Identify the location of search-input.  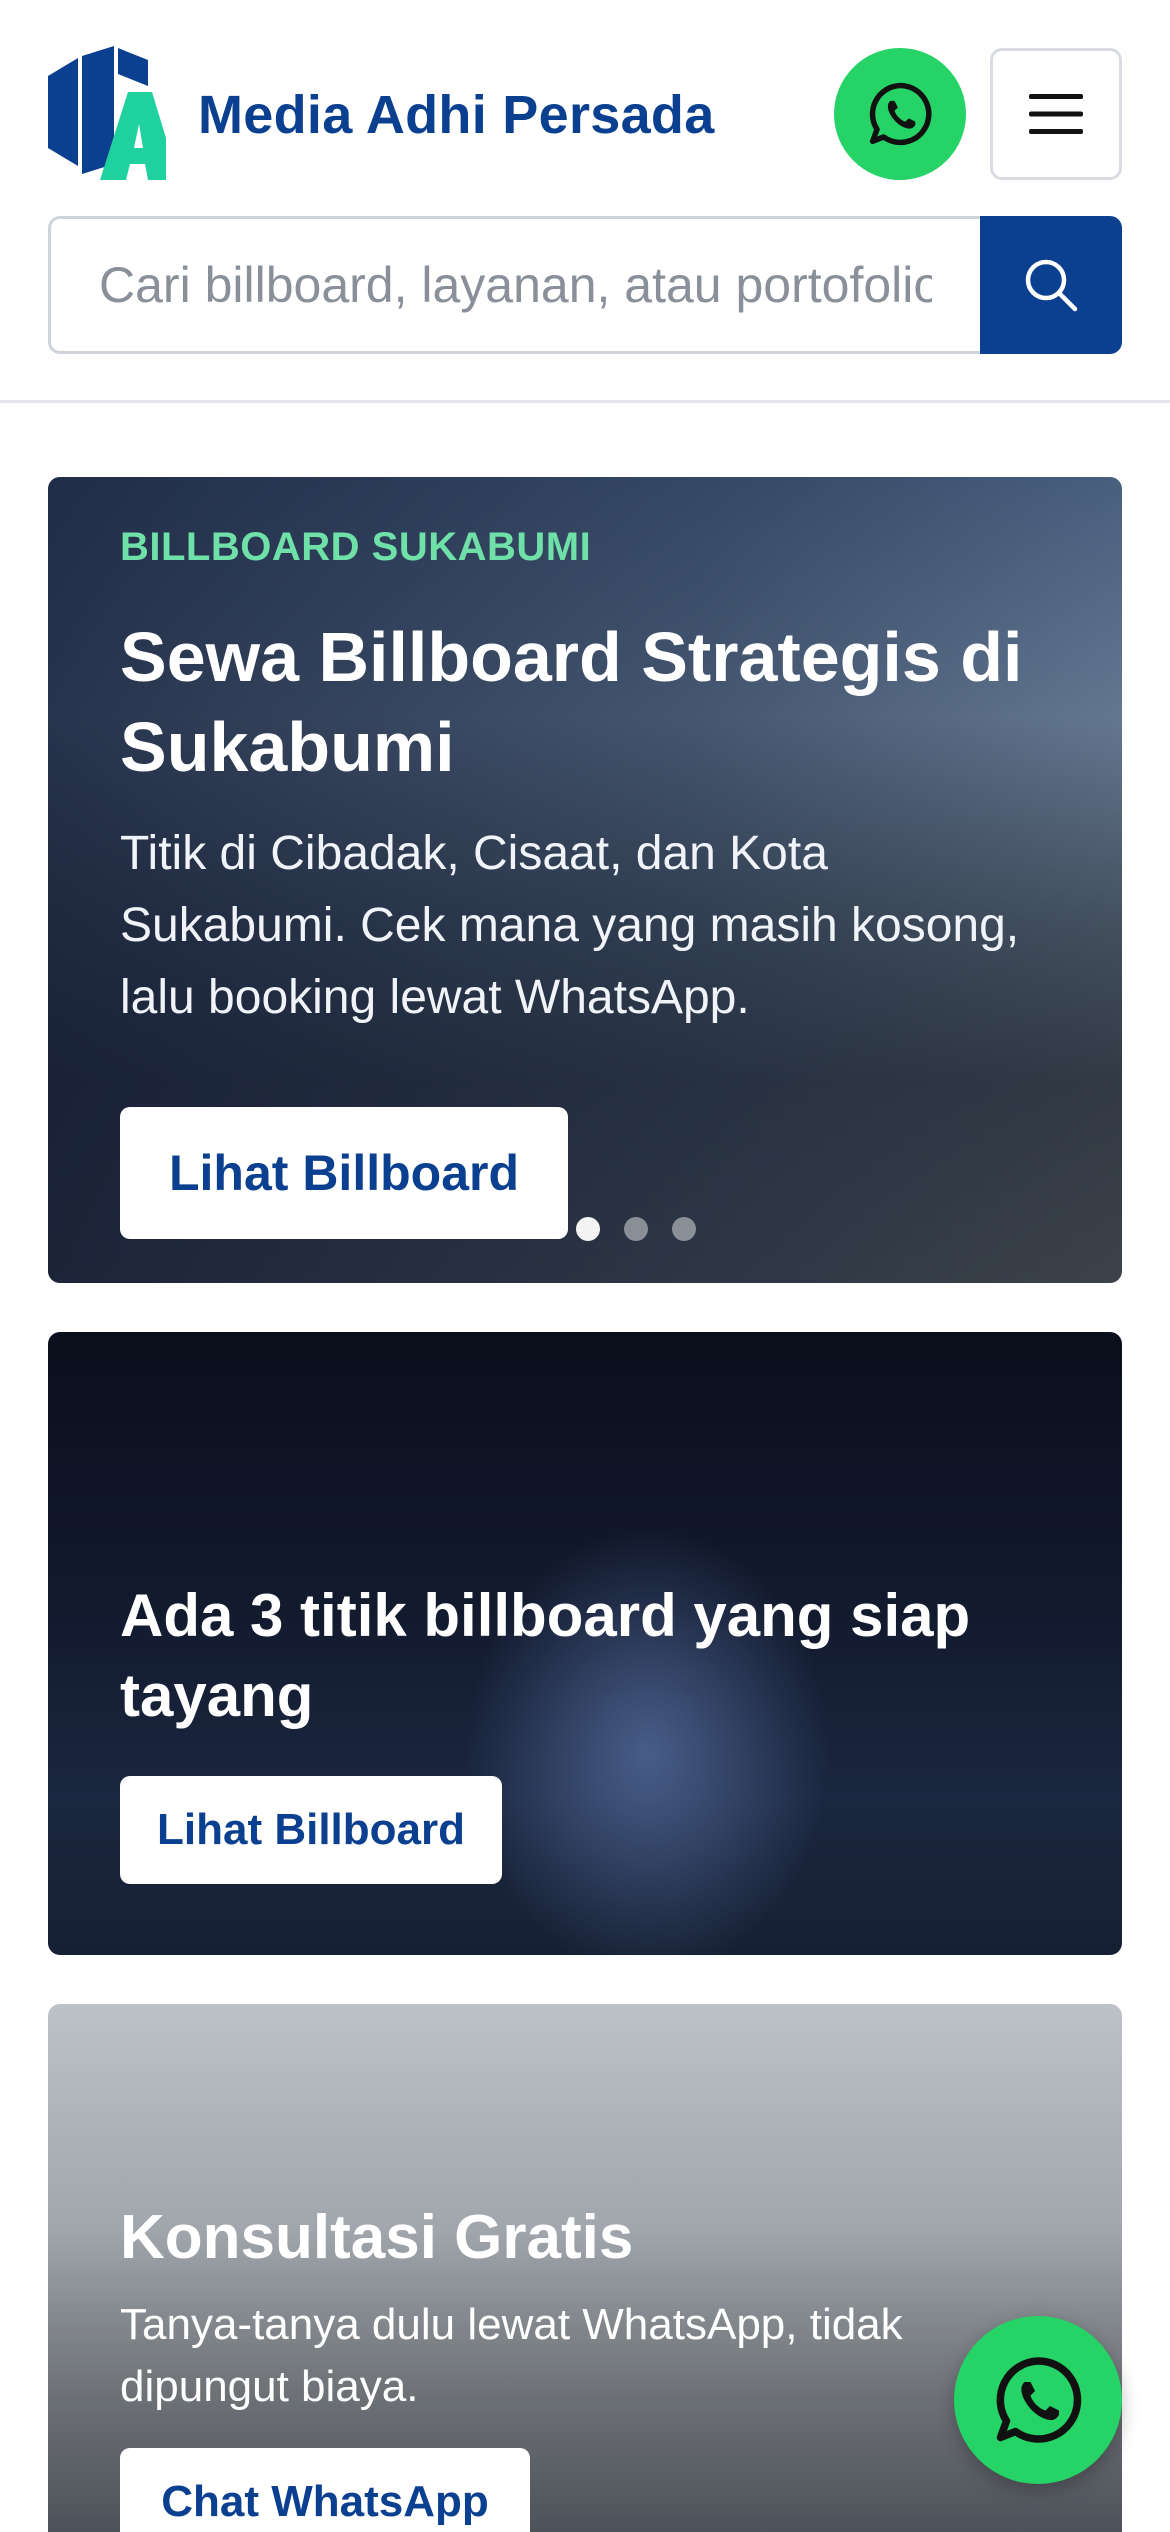
(514, 285).